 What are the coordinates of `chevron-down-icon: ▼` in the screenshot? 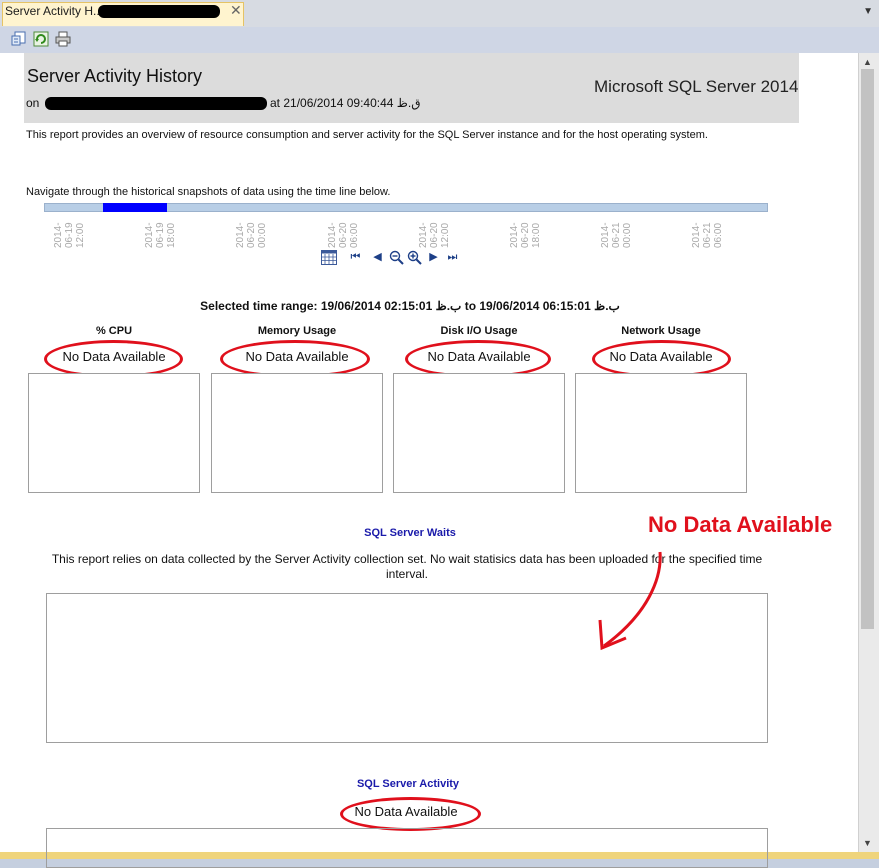 It's located at (868, 11).